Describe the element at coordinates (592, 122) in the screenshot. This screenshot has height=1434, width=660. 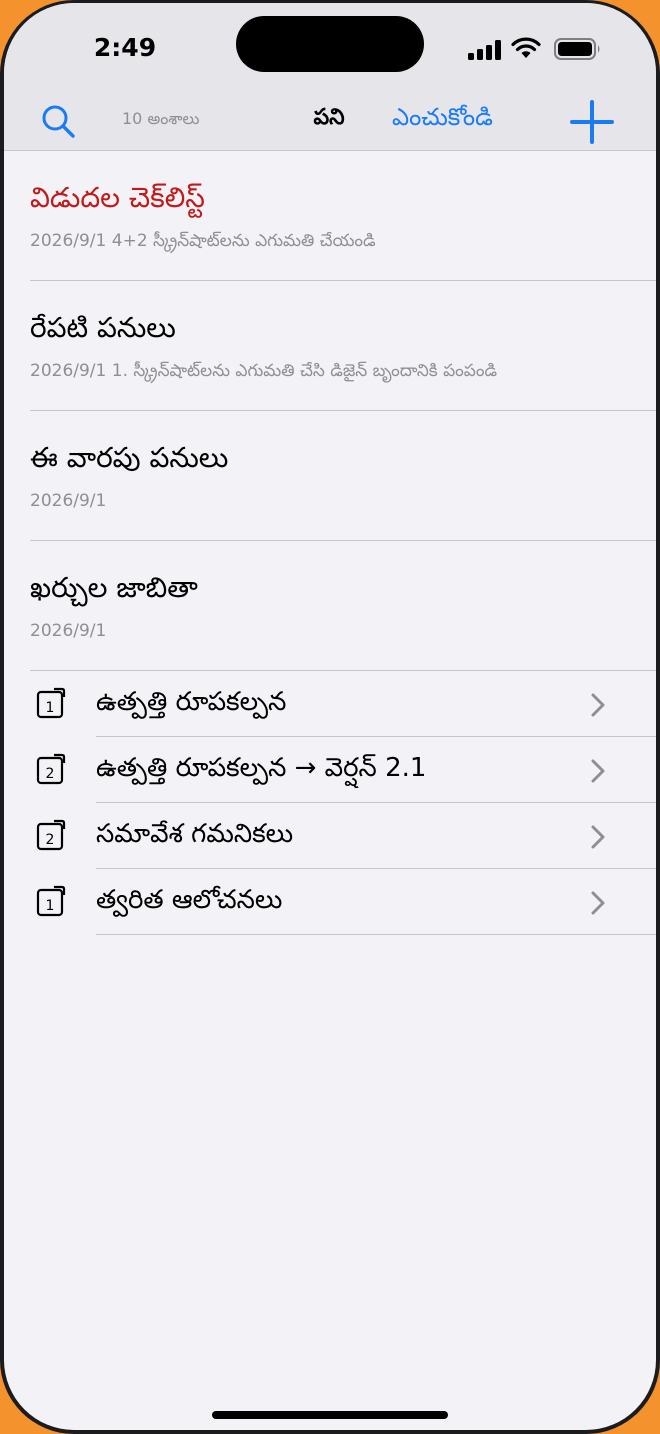
I see `add-icon` at that location.